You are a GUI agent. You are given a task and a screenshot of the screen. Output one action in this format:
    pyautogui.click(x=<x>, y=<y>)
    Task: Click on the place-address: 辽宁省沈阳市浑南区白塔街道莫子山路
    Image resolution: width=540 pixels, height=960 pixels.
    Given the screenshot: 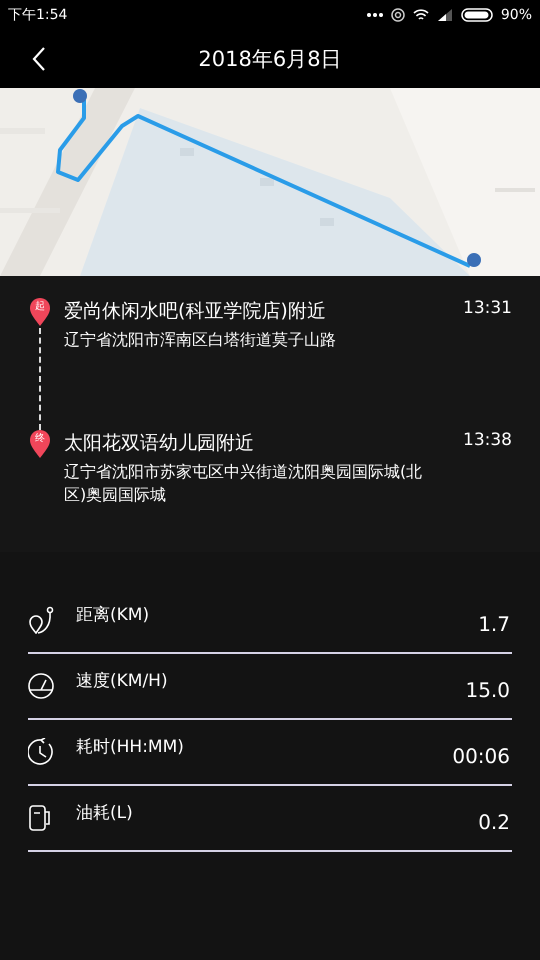 What is the action you would take?
    pyautogui.click(x=200, y=340)
    